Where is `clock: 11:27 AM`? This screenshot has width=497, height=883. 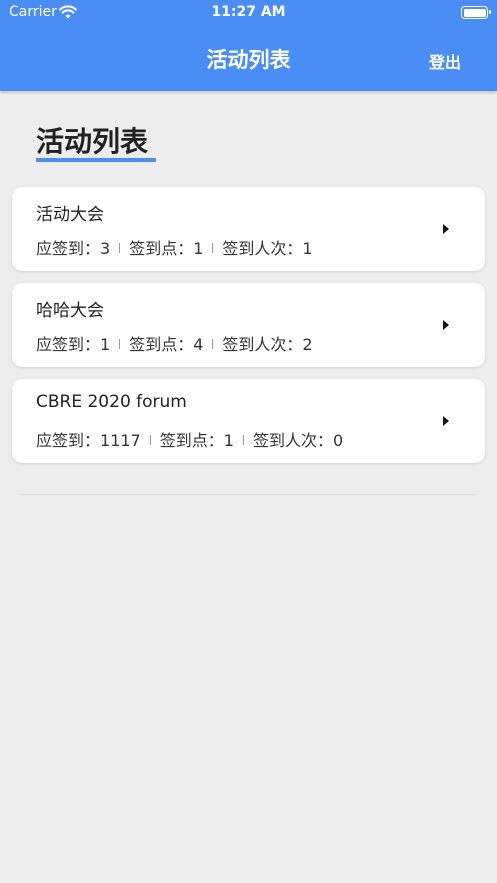
clock: 11:27 AM is located at coordinates (248, 12).